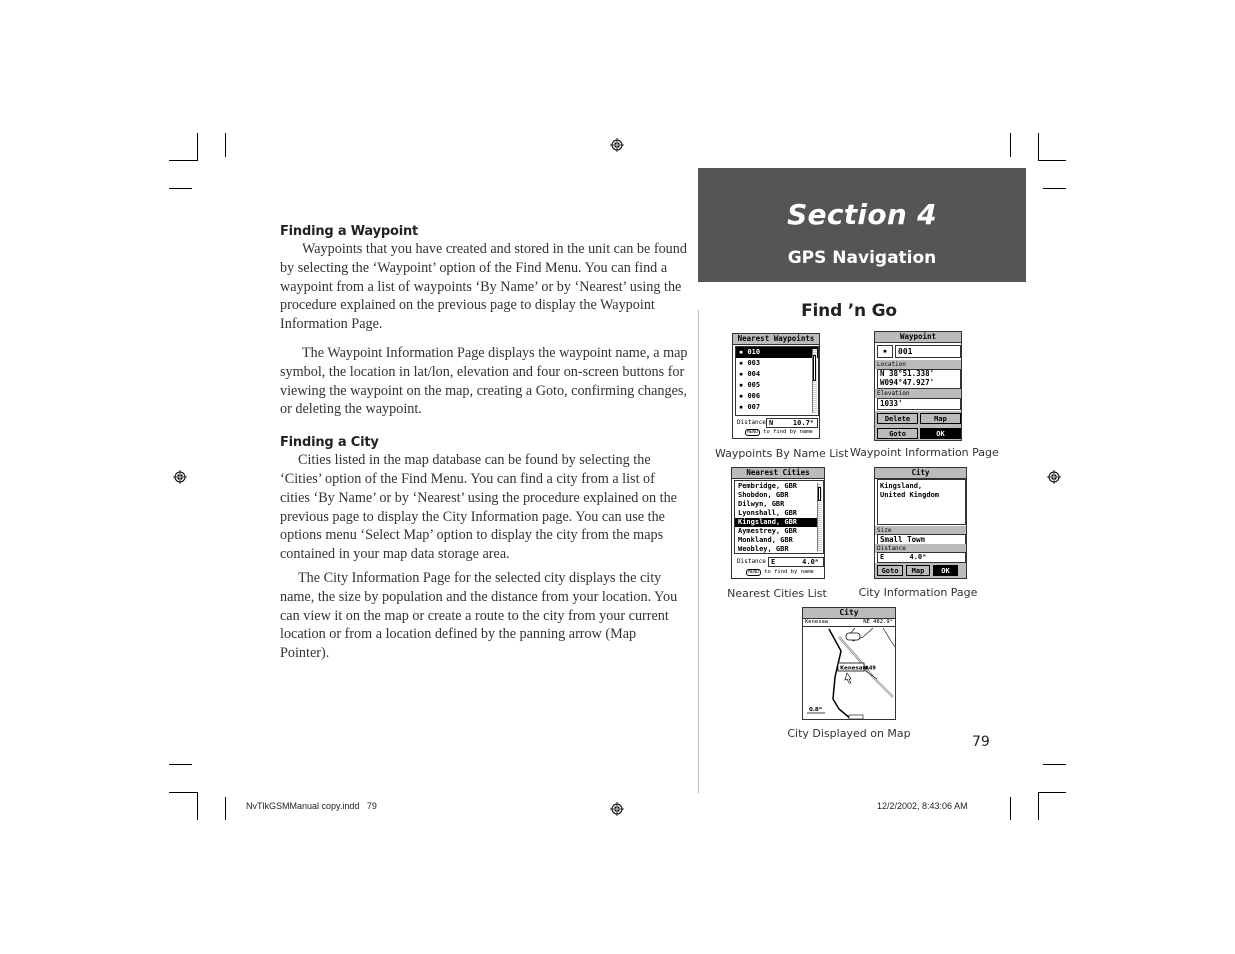 The width and height of the screenshot is (1235, 954). What do you see at coordinates (924, 452) in the screenshot?
I see `caption: Waypoint Information Page` at bounding box center [924, 452].